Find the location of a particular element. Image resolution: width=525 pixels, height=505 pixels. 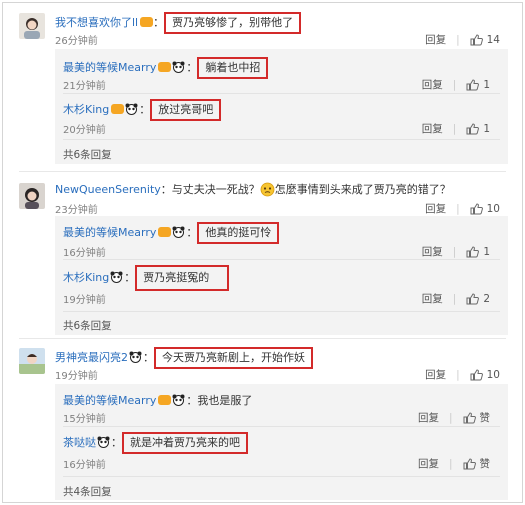

highlighted-text: 放过亮哥吧 is located at coordinates (186, 110).